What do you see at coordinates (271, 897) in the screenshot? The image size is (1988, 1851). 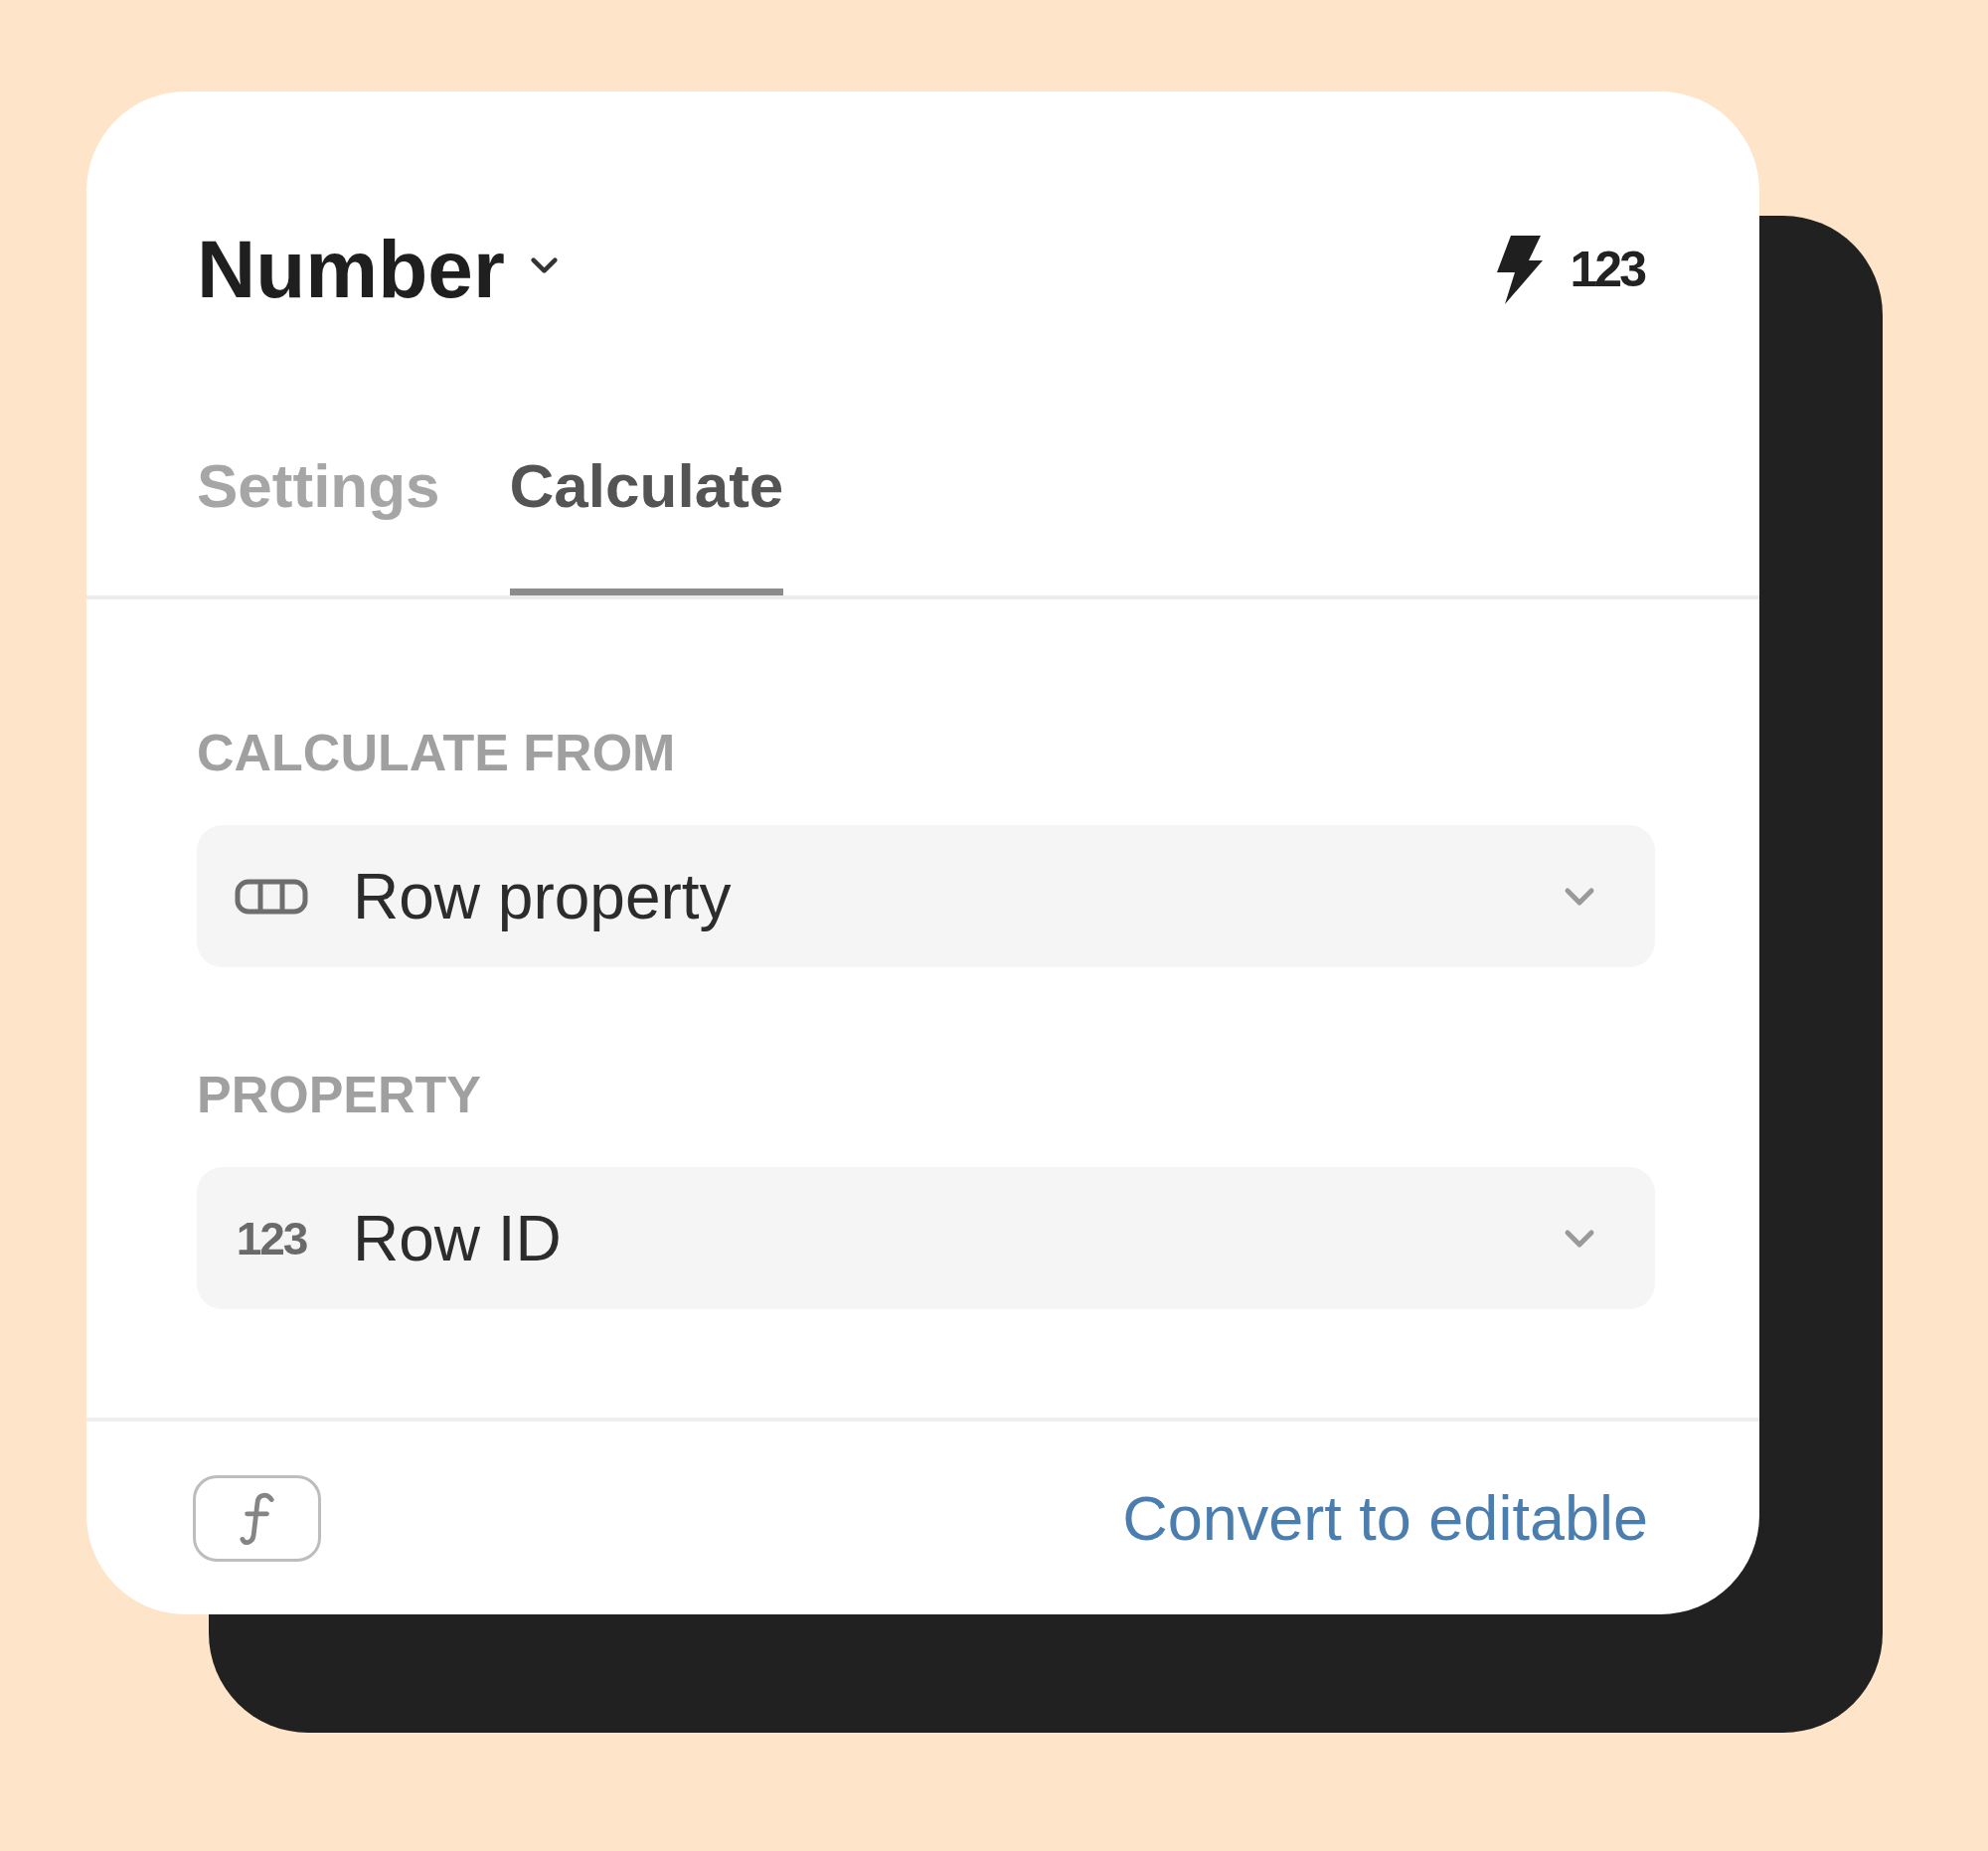 I see `segmented-bar-icon` at bounding box center [271, 897].